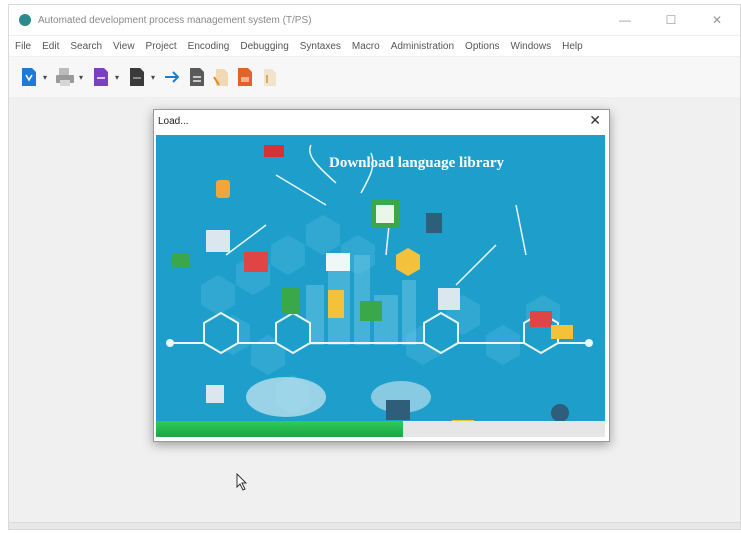 This screenshot has height=533, width=741. I want to click on dark-doc-icon, so click(137, 77).